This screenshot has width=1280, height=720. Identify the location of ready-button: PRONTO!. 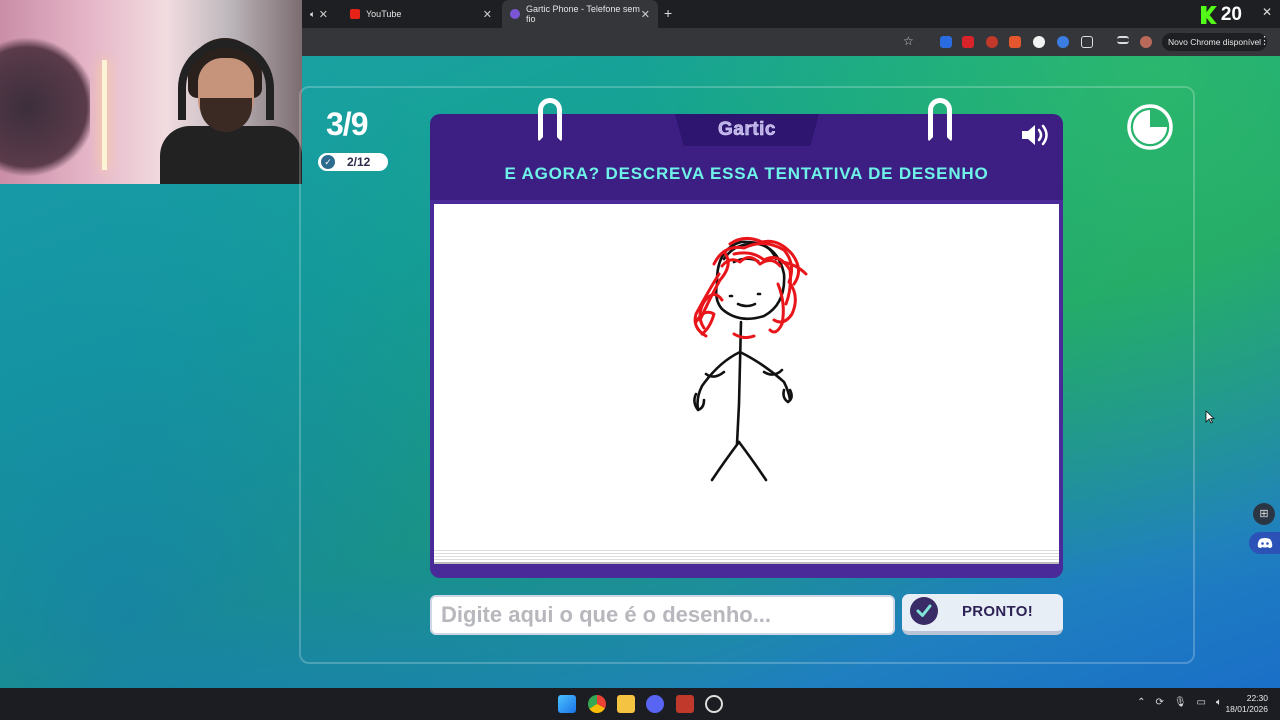
(982, 614).